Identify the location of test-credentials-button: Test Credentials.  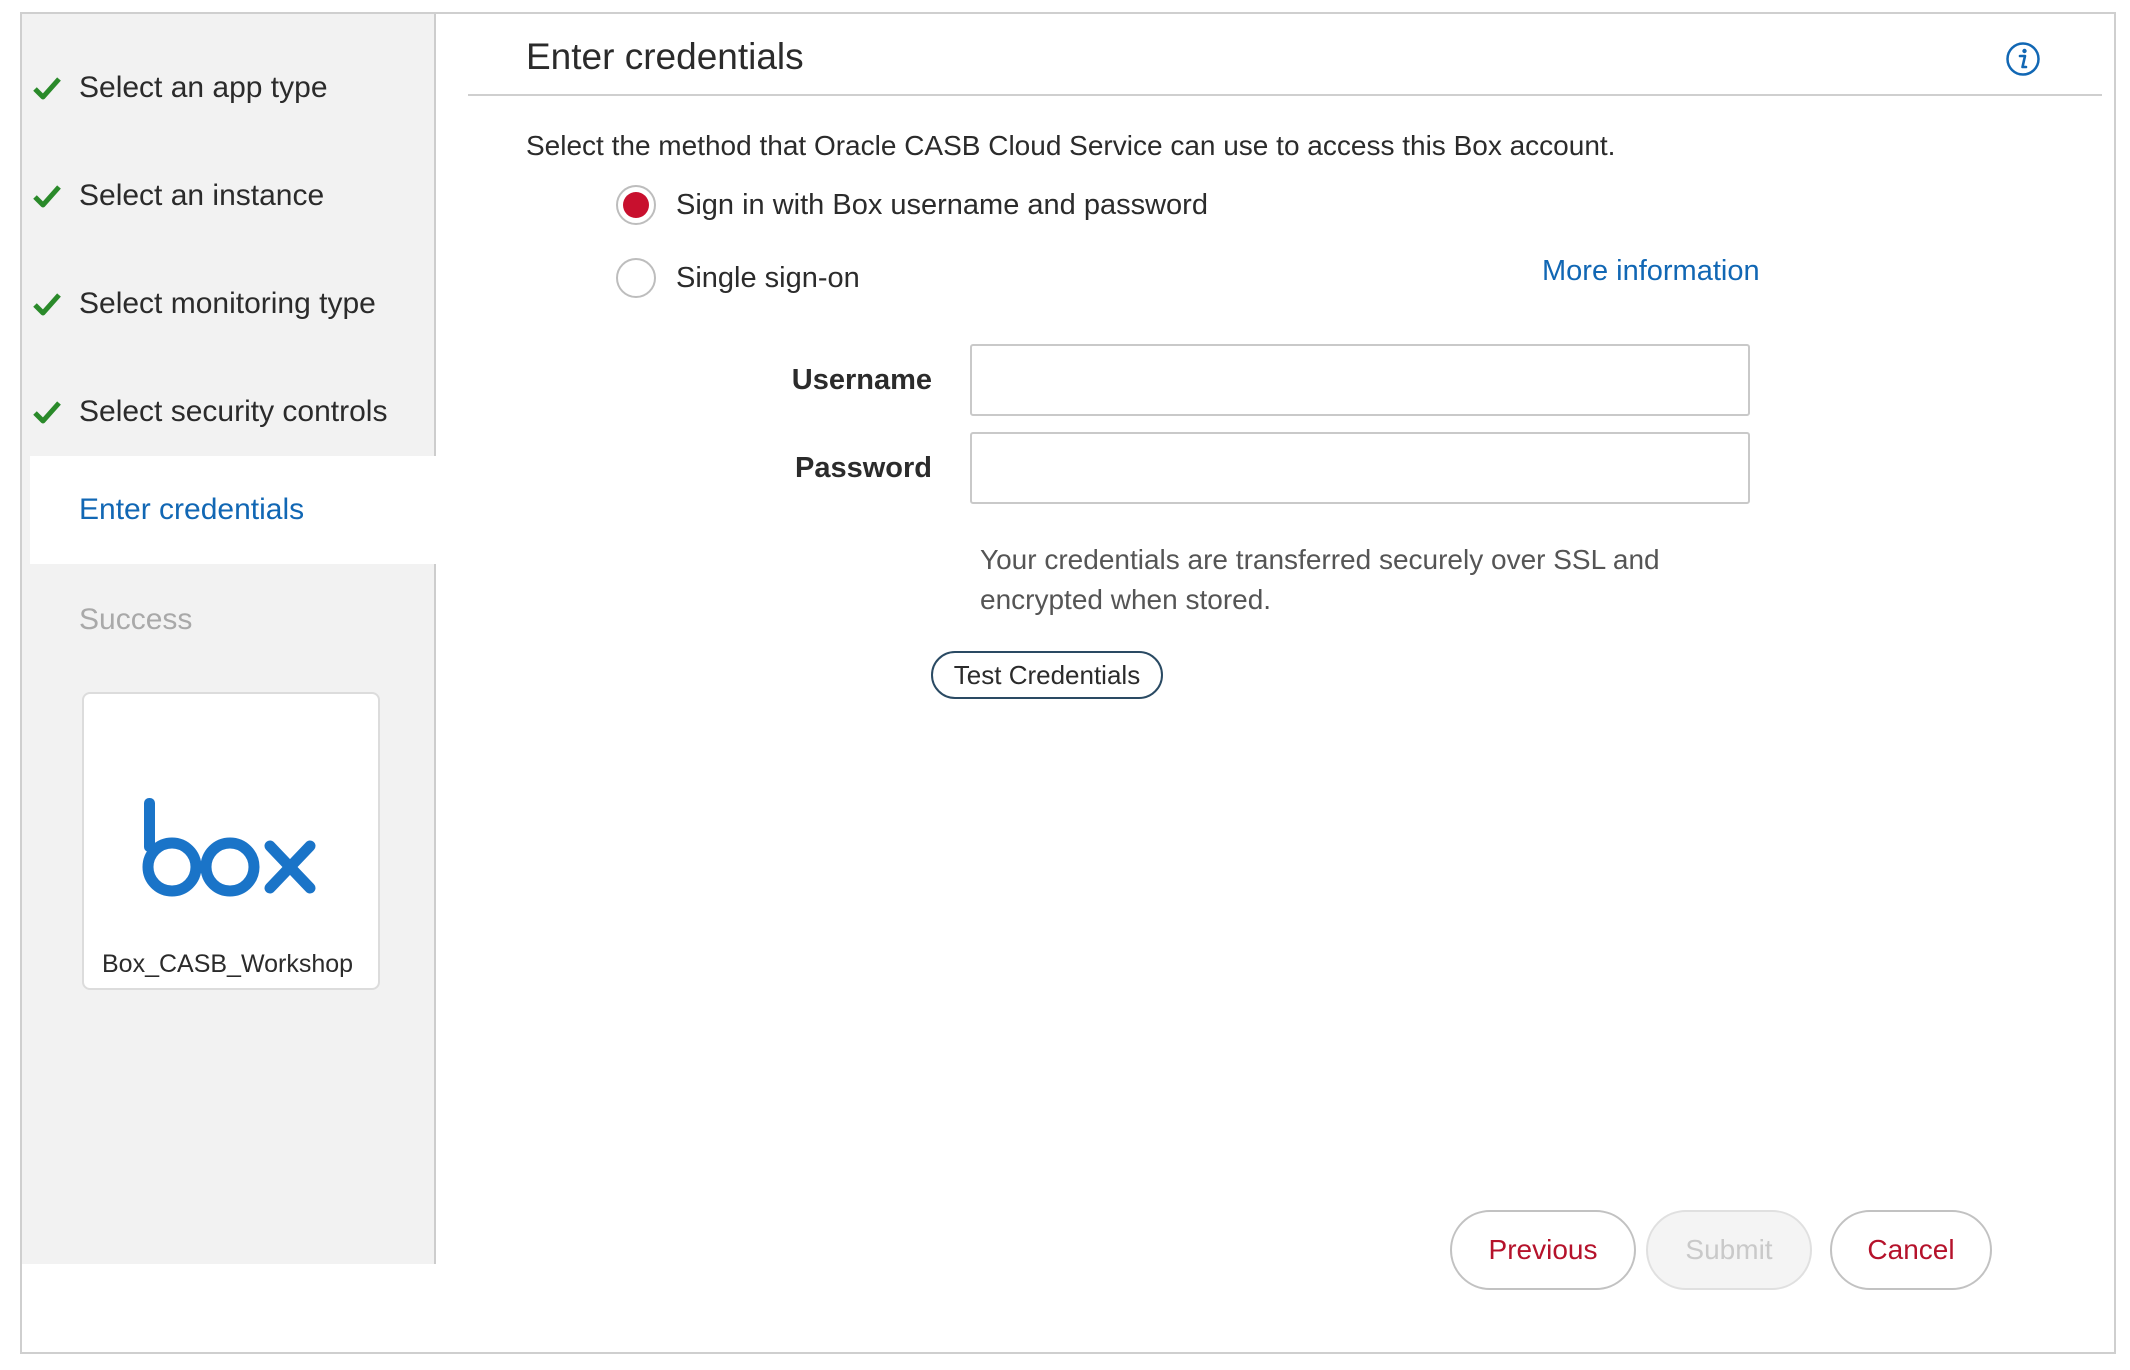
(1047, 675).